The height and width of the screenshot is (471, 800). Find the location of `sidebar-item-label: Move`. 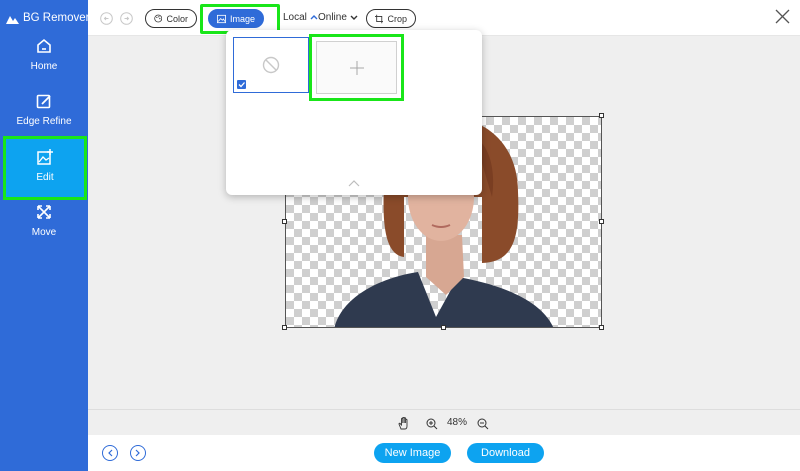

sidebar-item-label: Move is located at coordinates (44, 232).